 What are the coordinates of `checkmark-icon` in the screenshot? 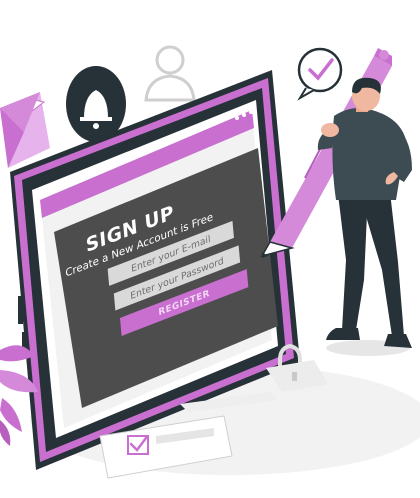 It's located at (320, 74).